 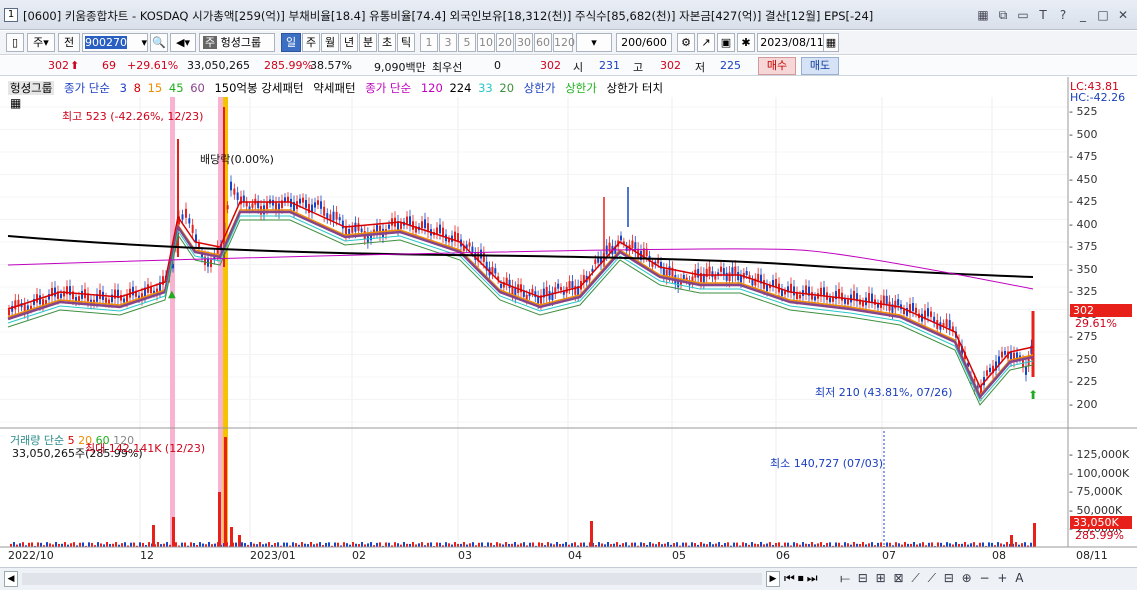 I want to click on legend-stock: 헝셩그룹, so click(x=31, y=88).